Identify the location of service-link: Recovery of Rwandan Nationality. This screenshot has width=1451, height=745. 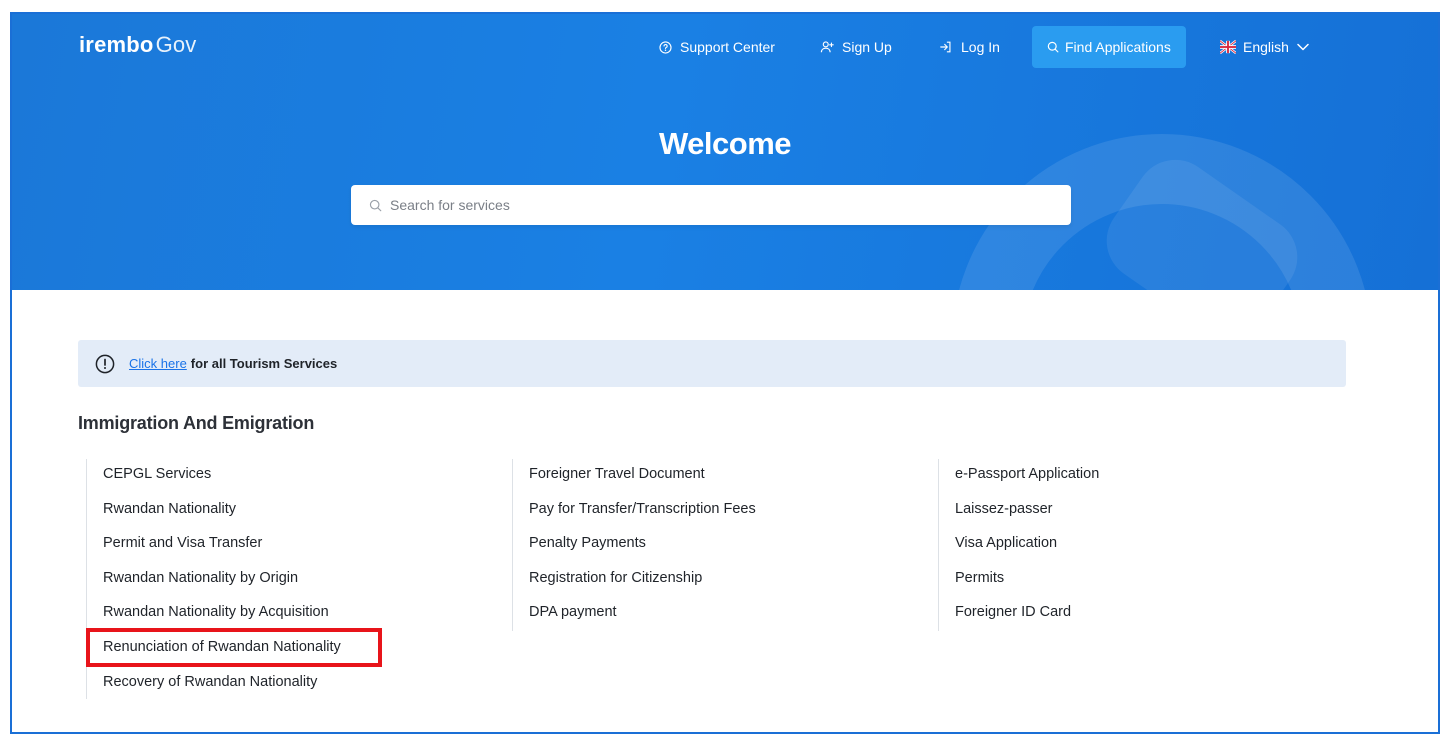
(240, 684).